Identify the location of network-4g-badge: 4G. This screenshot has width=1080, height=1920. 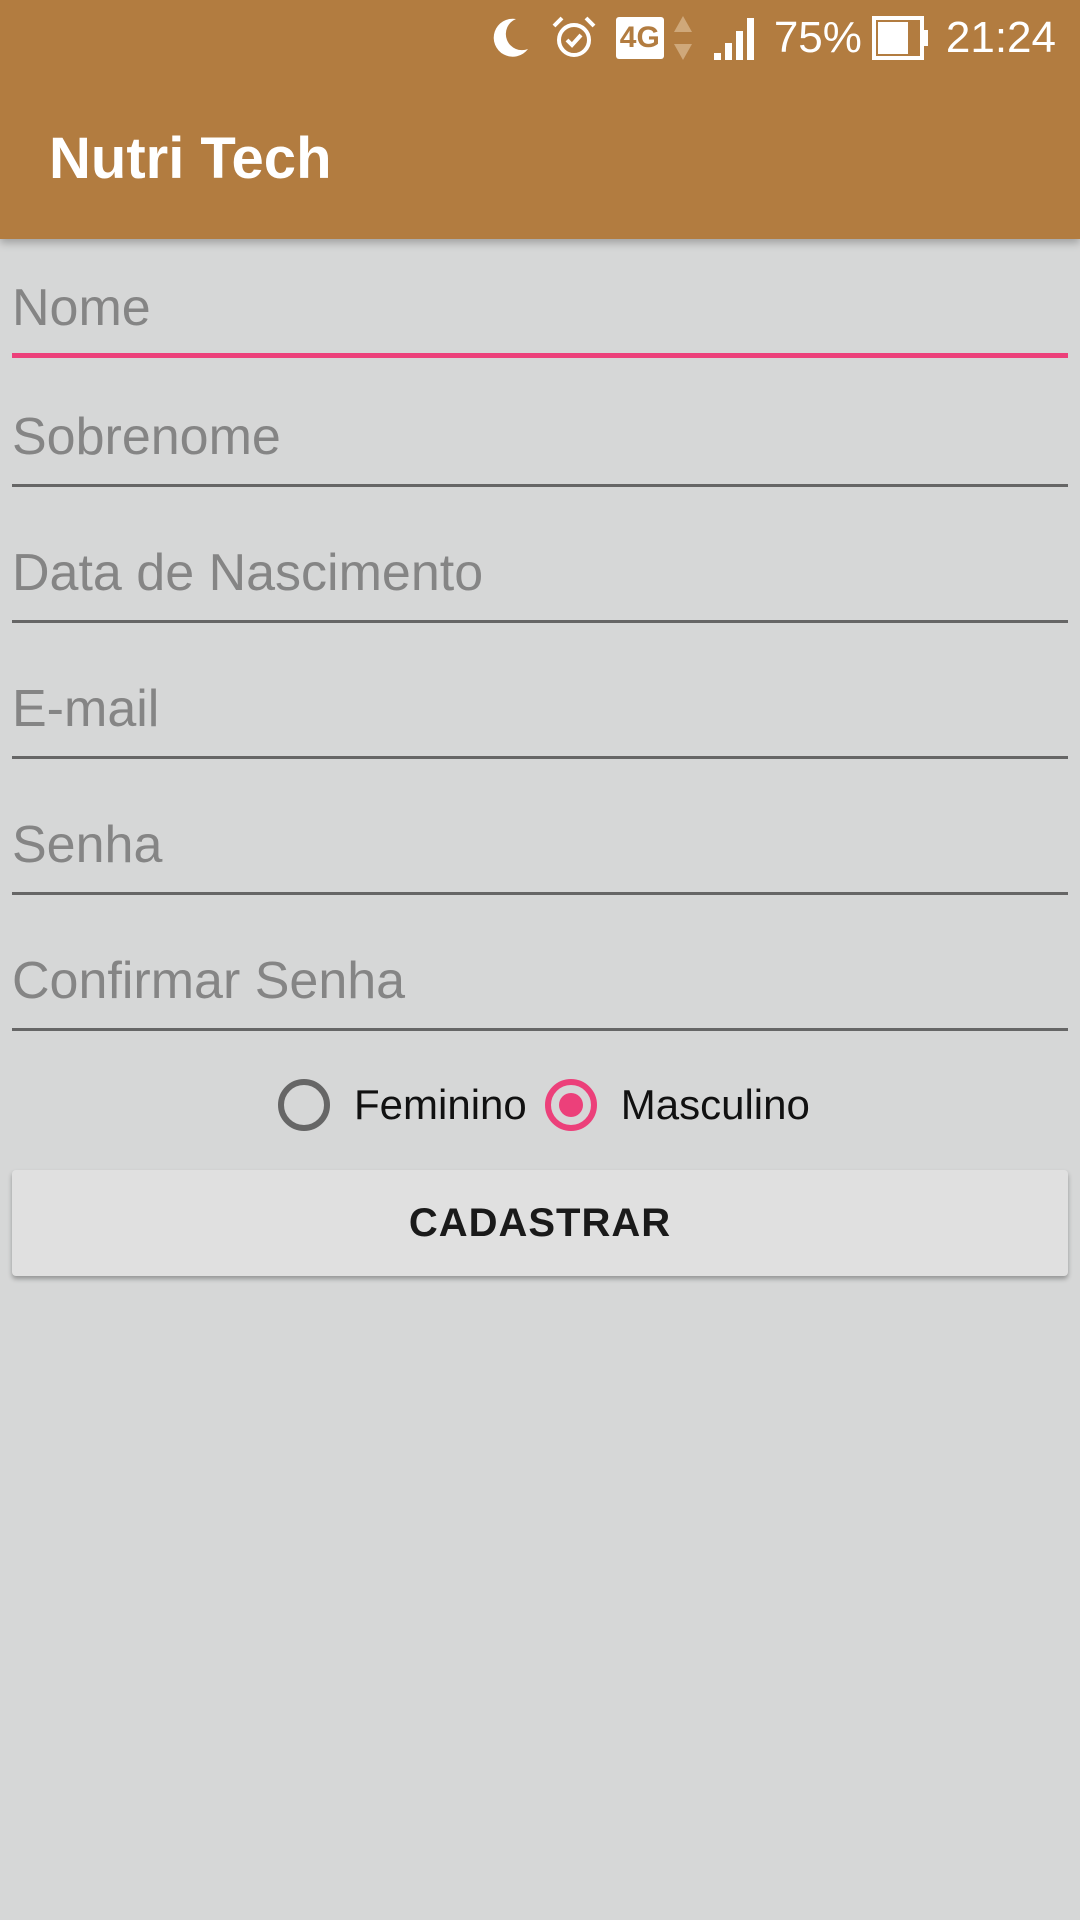
(639, 38).